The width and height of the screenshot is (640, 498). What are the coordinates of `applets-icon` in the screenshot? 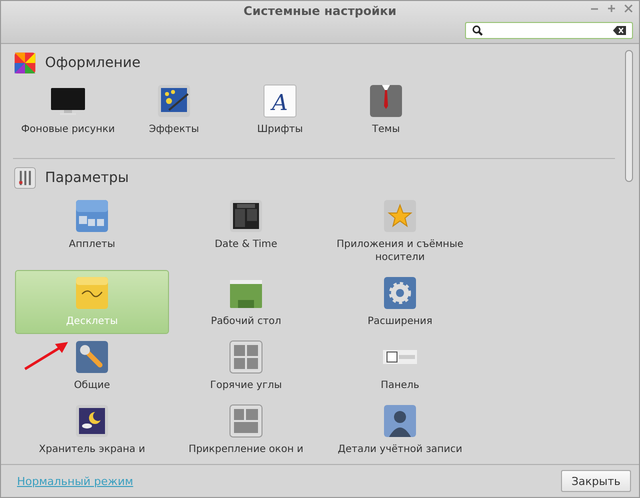 It's located at (92, 216).